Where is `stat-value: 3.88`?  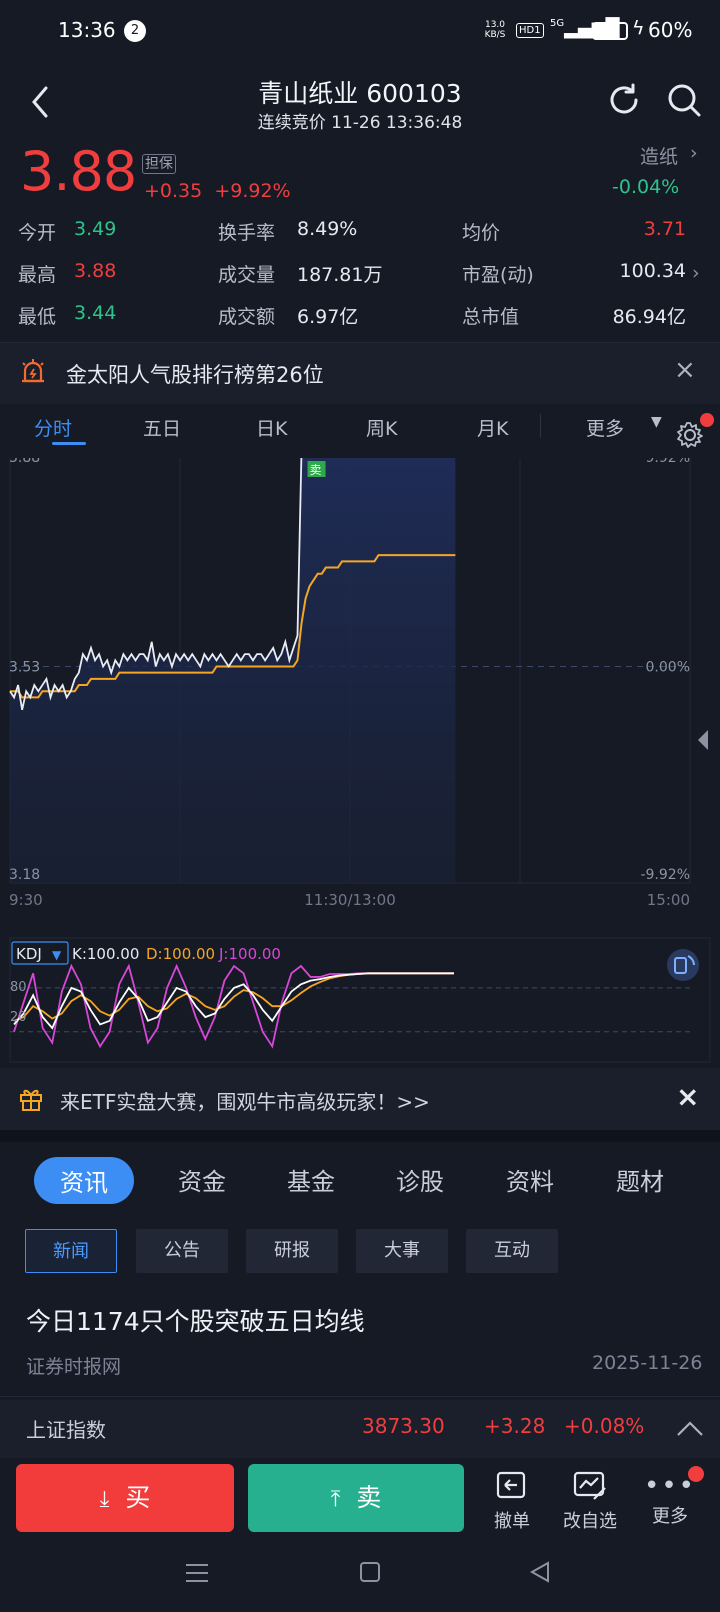
stat-value: 3.88 is located at coordinates (95, 271).